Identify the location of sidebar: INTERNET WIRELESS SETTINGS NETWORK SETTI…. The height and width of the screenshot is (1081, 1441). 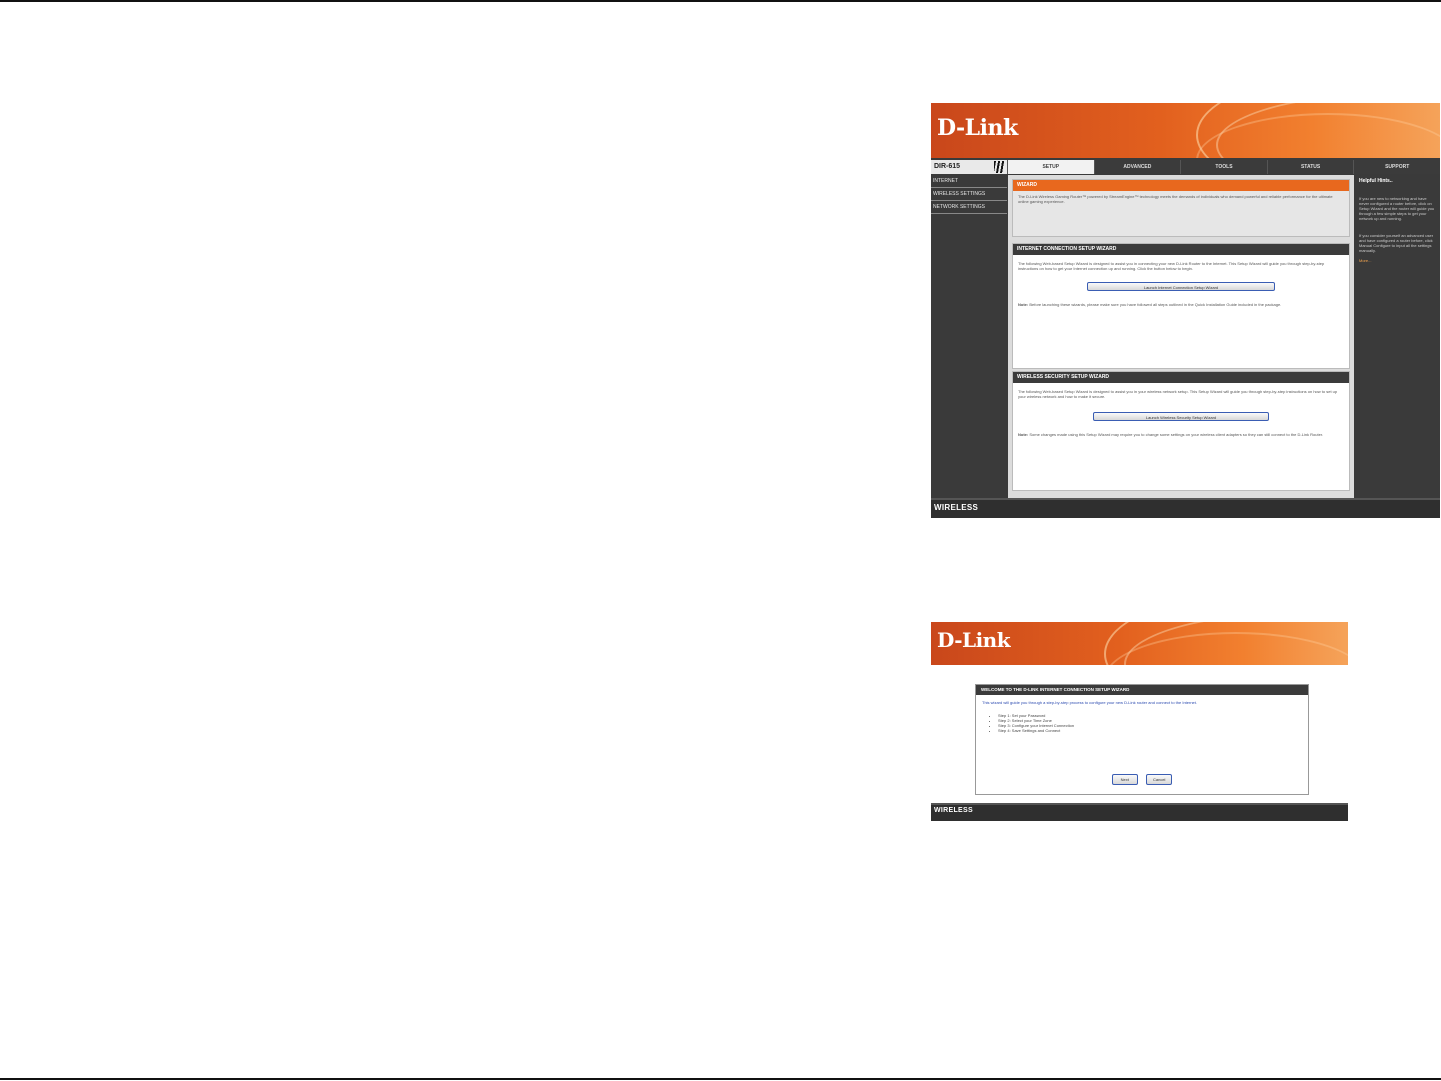
(969, 337).